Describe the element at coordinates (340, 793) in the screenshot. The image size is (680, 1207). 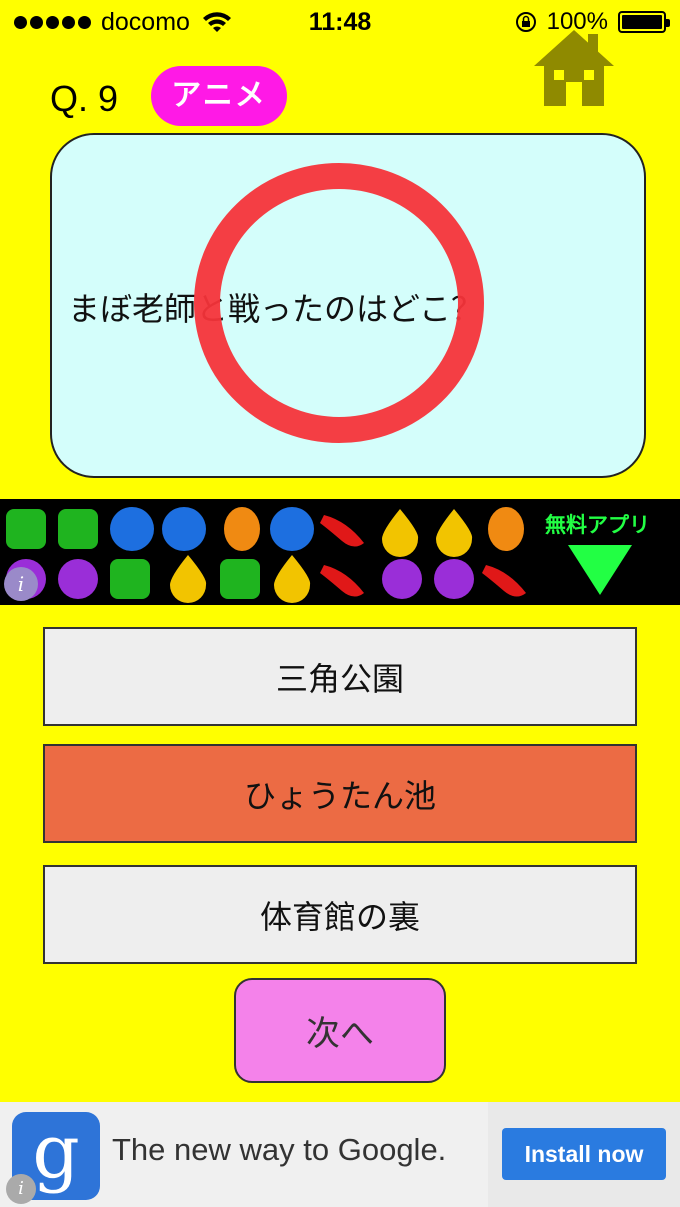
I see `choice-button-selected: ひょうたん池` at that location.